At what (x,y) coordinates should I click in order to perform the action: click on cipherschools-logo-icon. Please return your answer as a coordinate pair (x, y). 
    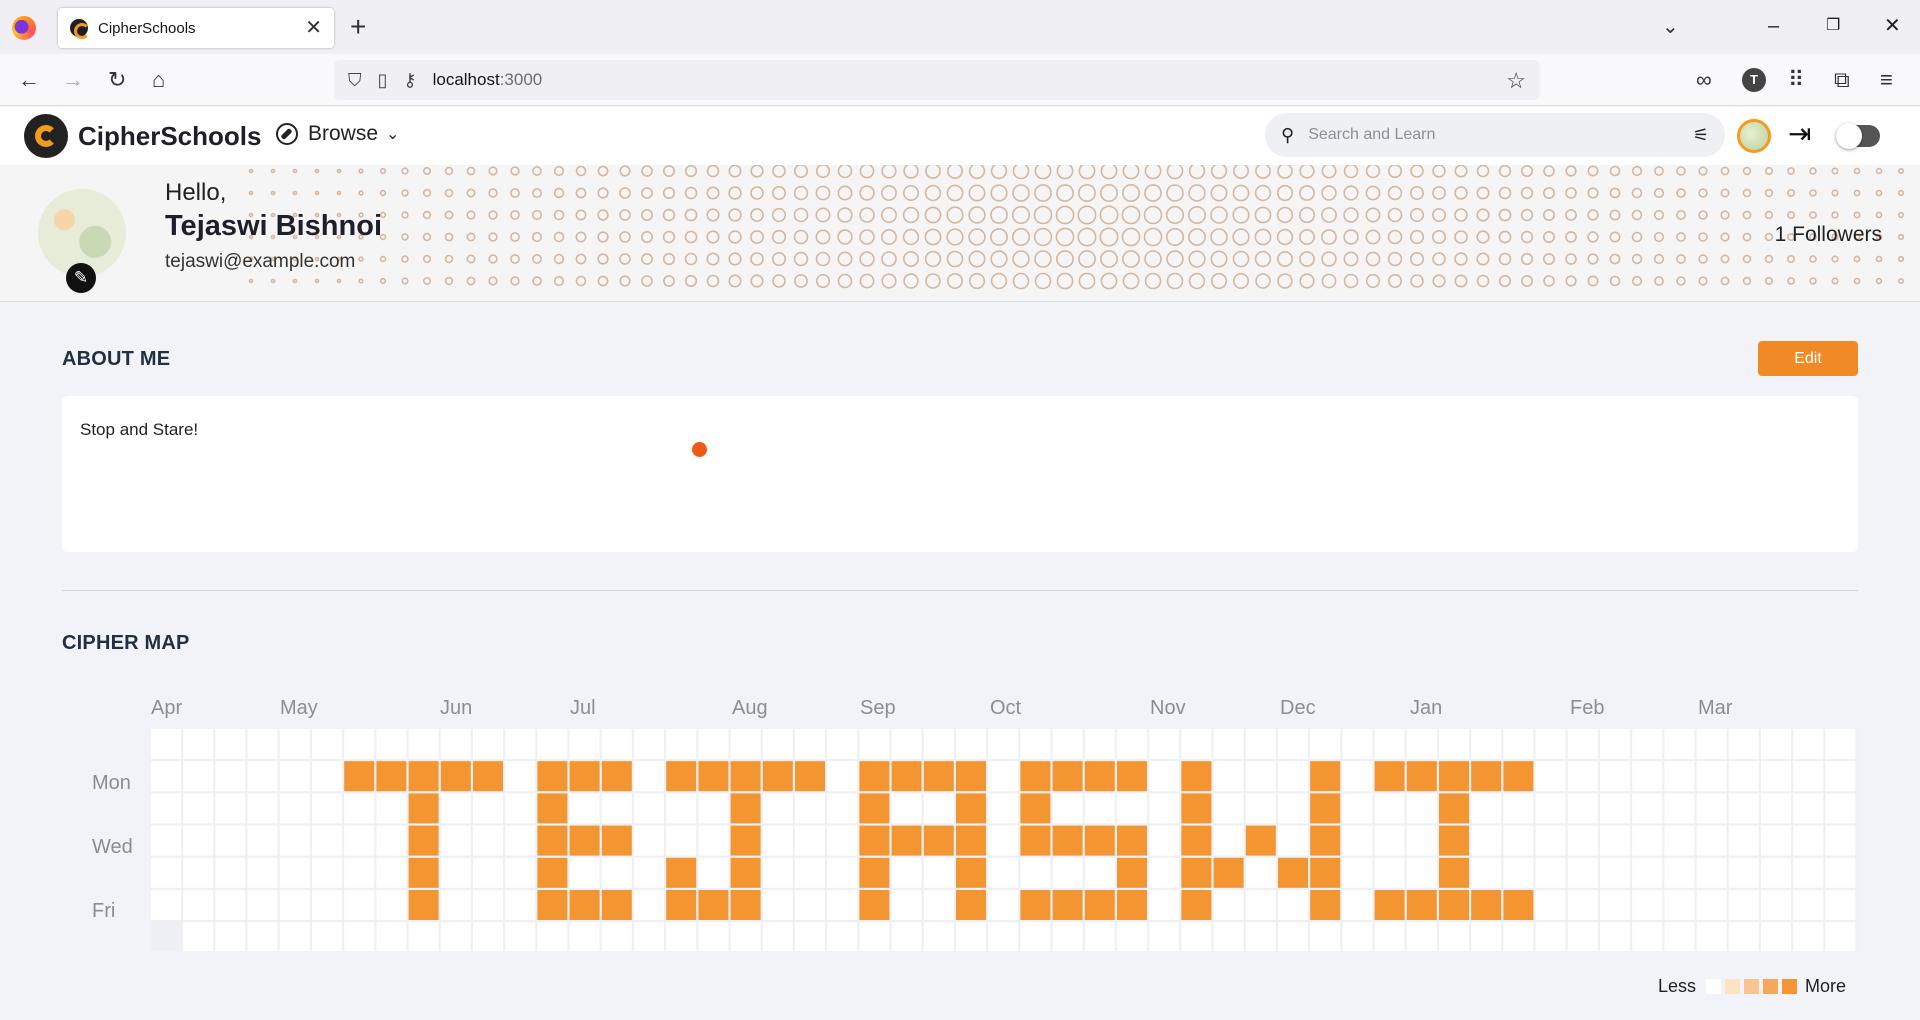
    Looking at the image, I should click on (46, 136).